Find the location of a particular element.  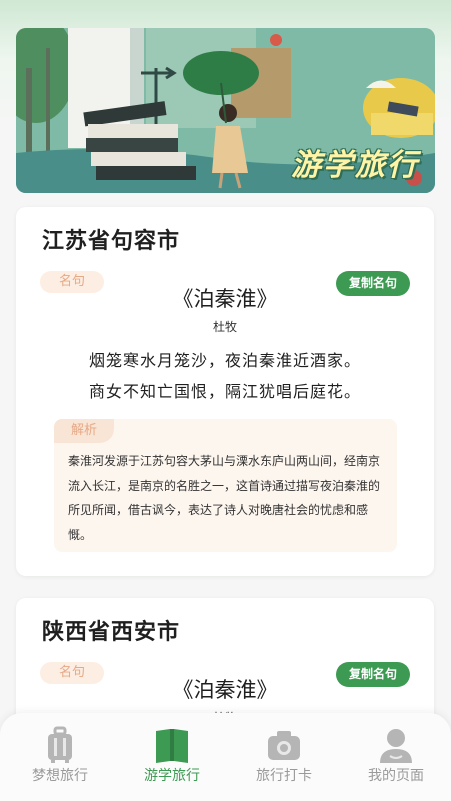

city-title: 陕西省西安市 is located at coordinates (111, 632).